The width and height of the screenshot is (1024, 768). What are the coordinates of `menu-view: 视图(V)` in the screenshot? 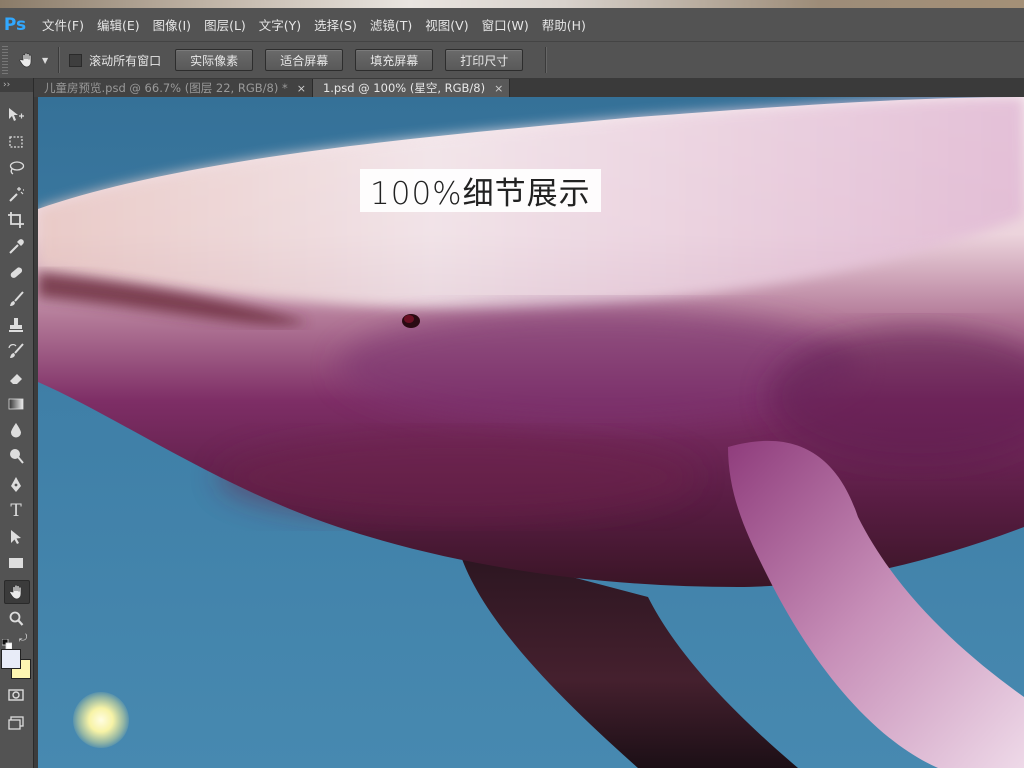 It's located at (446, 24).